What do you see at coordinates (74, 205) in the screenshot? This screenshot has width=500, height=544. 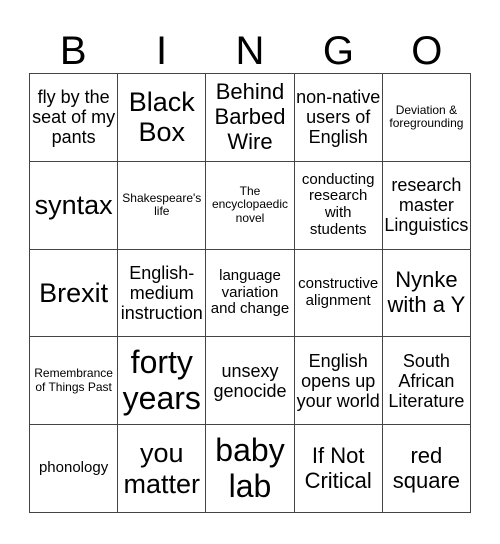 I see `bingo-cell: syntax` at bounding box center [74, 205].